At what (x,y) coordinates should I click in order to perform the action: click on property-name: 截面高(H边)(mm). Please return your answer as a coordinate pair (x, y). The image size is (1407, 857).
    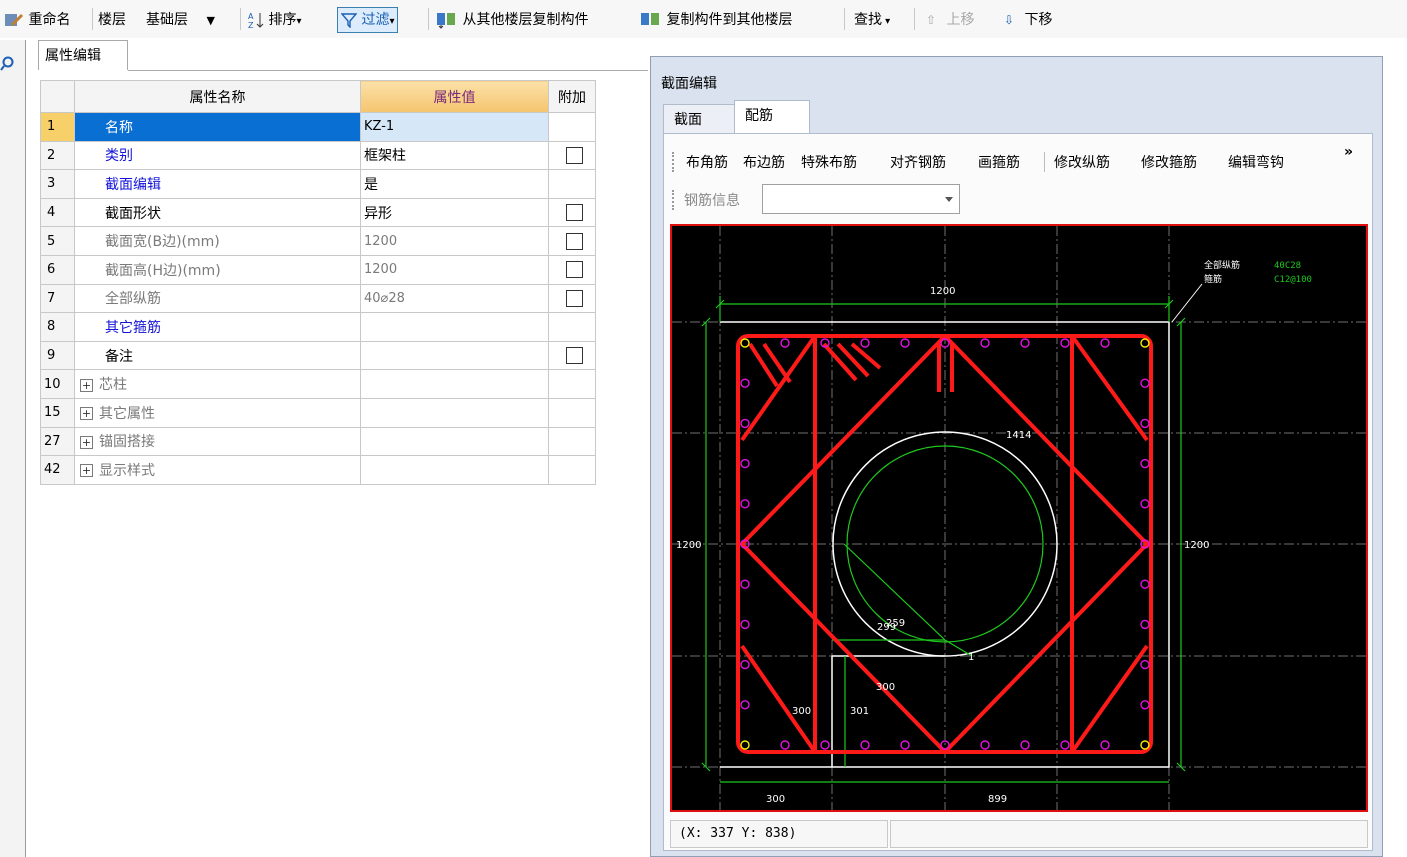
    Looking at the image, I should click on (217, 269).